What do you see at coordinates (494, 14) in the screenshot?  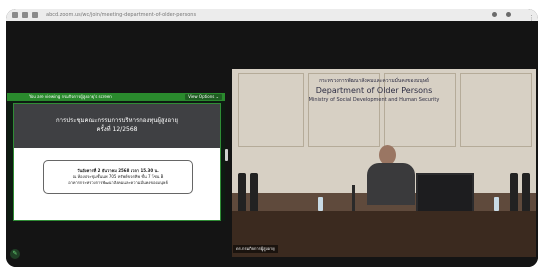 I see `extension-icon` at bounding box center [494, 14].